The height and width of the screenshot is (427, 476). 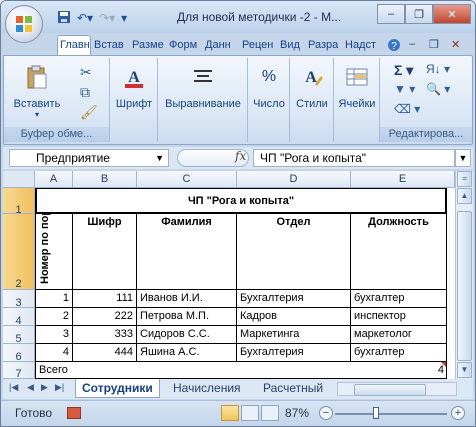 What do you see at coordinates (54, 353) in the screenshot?
I see `table-cell-num: 4` at bounding box center [54, 353].